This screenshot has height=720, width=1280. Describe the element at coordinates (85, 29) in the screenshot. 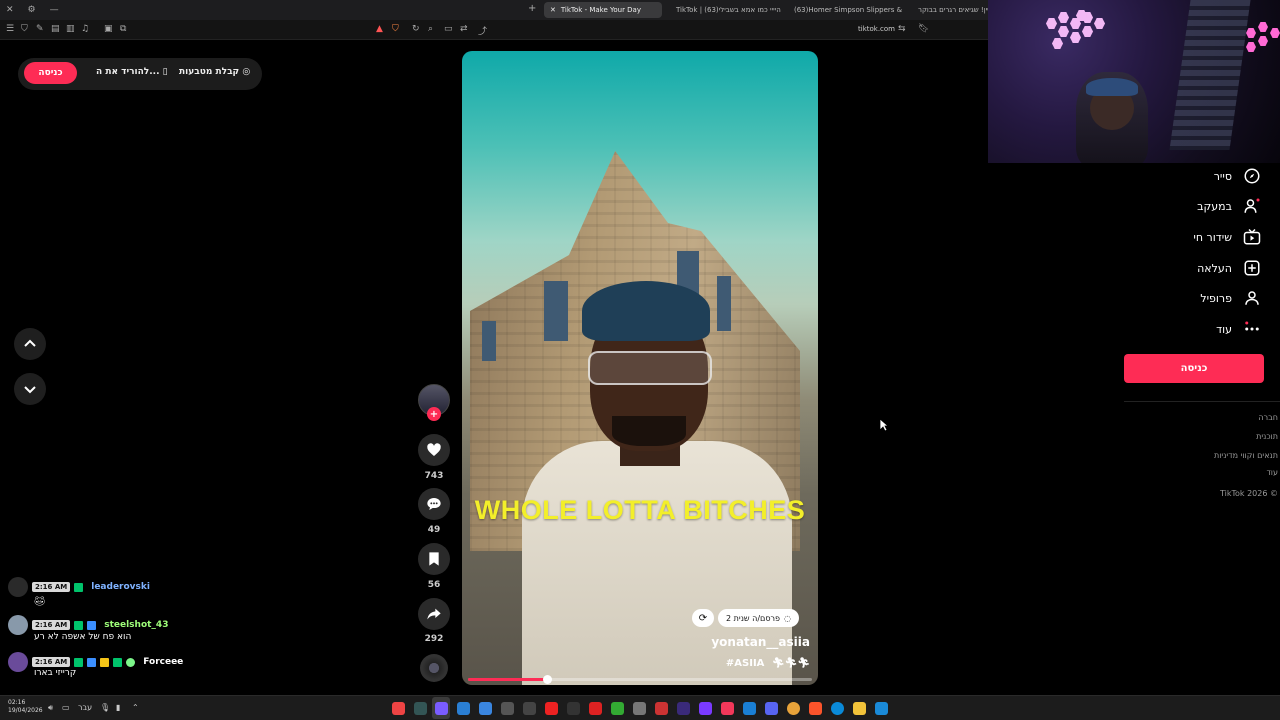

I see `music-icon: ♫` at that location.